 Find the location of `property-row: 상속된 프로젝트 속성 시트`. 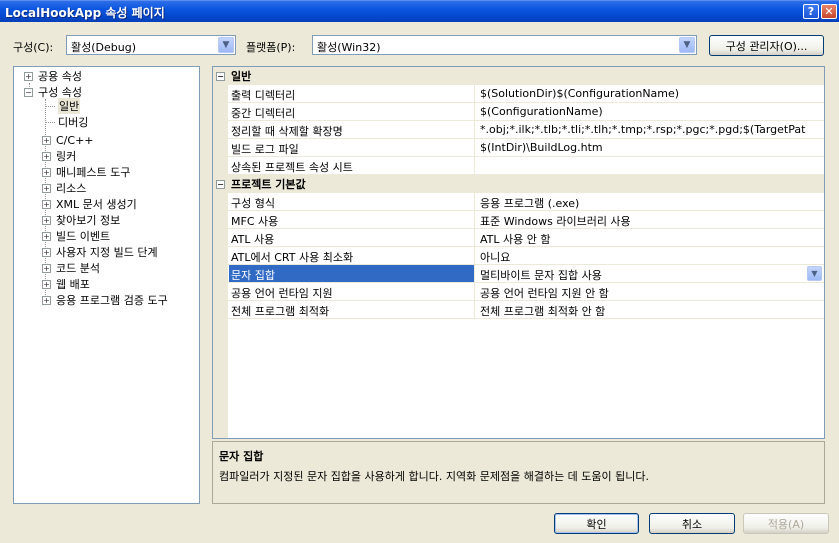

property-row: 상속된 프로젝트 속성 시트 is located at coordinates (518, 166).